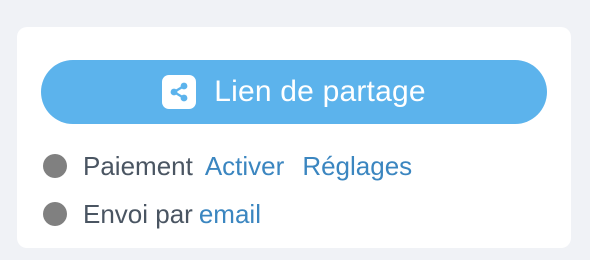 The width and height of the screenshot is (590, 260). Describe the element at coordinates (230, 214) in the screenshot. I see `email-link: email` at that location.